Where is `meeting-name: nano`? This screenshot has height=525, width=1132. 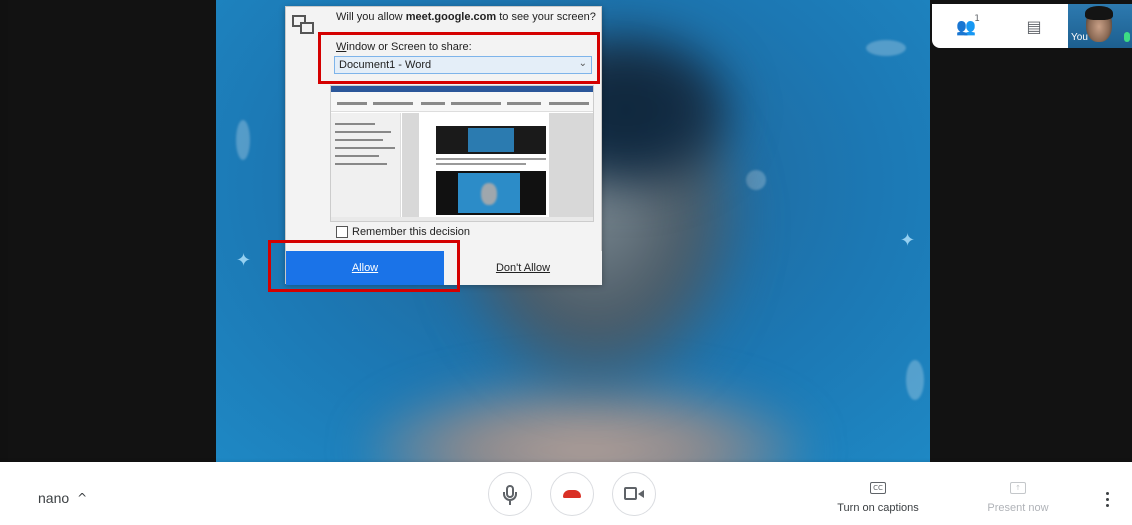
meeting-name: nano is located at coordinates (54, 498).